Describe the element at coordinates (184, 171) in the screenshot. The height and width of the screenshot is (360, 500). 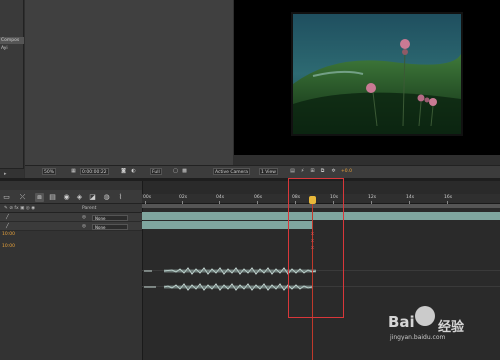
I see `transparency-grid-icon: ▩` at that location.